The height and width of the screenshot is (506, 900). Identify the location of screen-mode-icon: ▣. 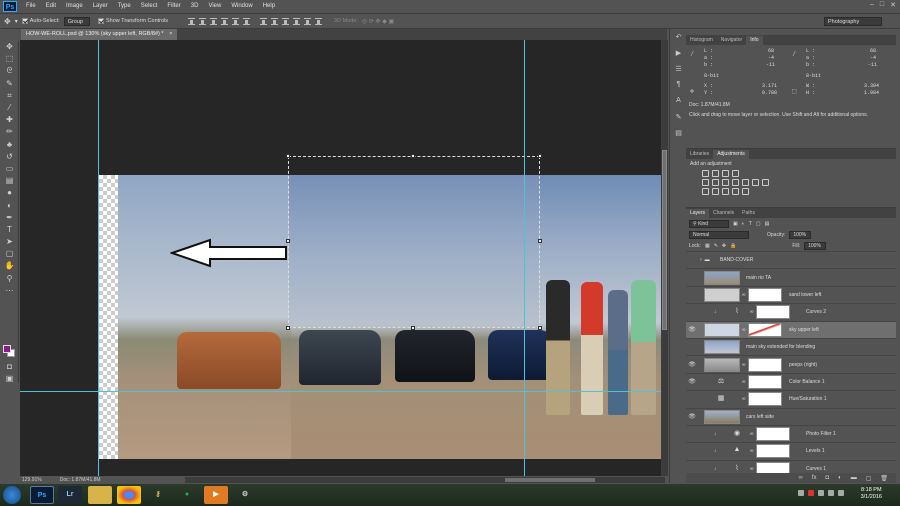
(9, 379).